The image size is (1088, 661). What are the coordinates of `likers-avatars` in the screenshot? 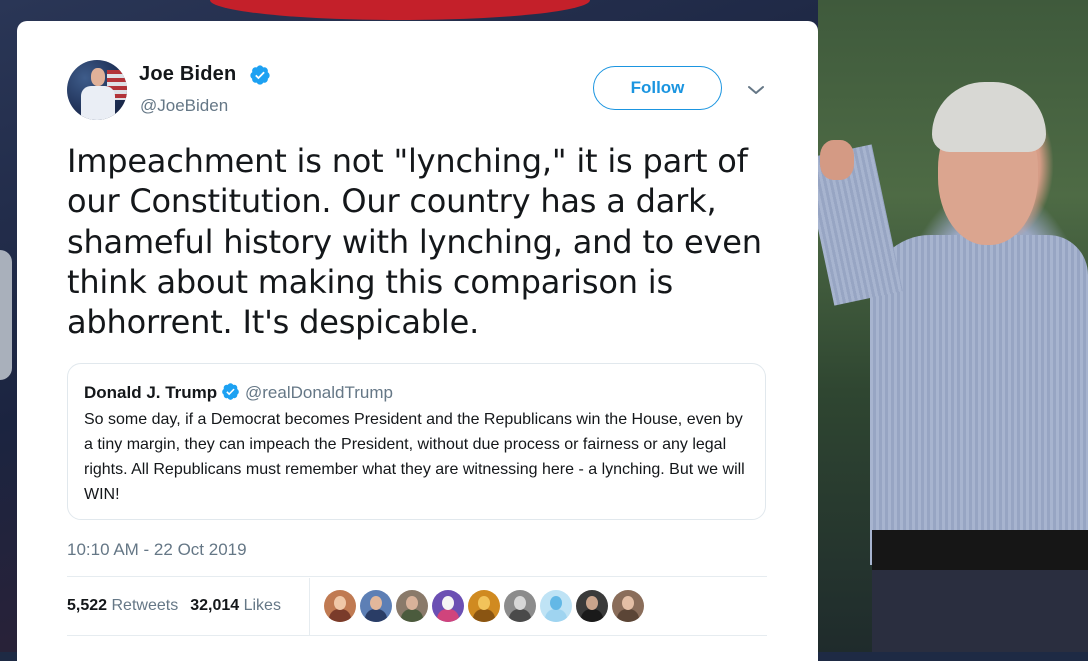 It's located at (484, 606).